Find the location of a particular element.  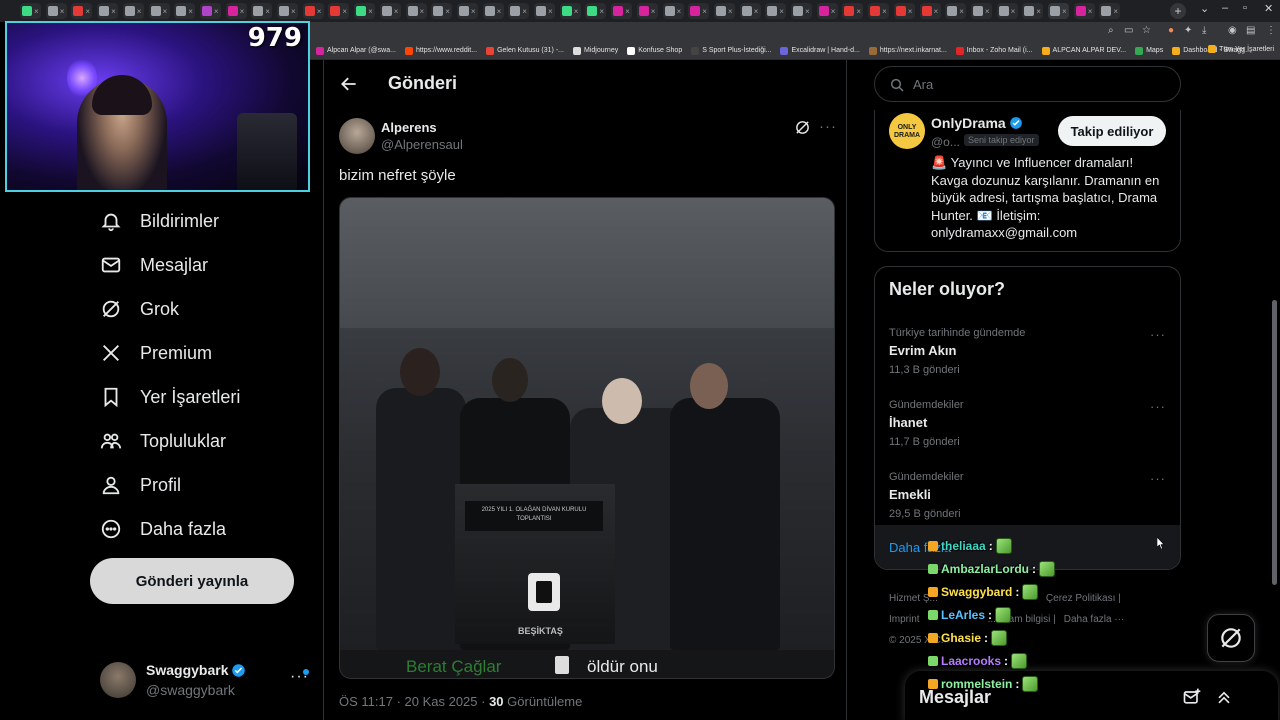

search-input is located at coordinates (1043, 84).